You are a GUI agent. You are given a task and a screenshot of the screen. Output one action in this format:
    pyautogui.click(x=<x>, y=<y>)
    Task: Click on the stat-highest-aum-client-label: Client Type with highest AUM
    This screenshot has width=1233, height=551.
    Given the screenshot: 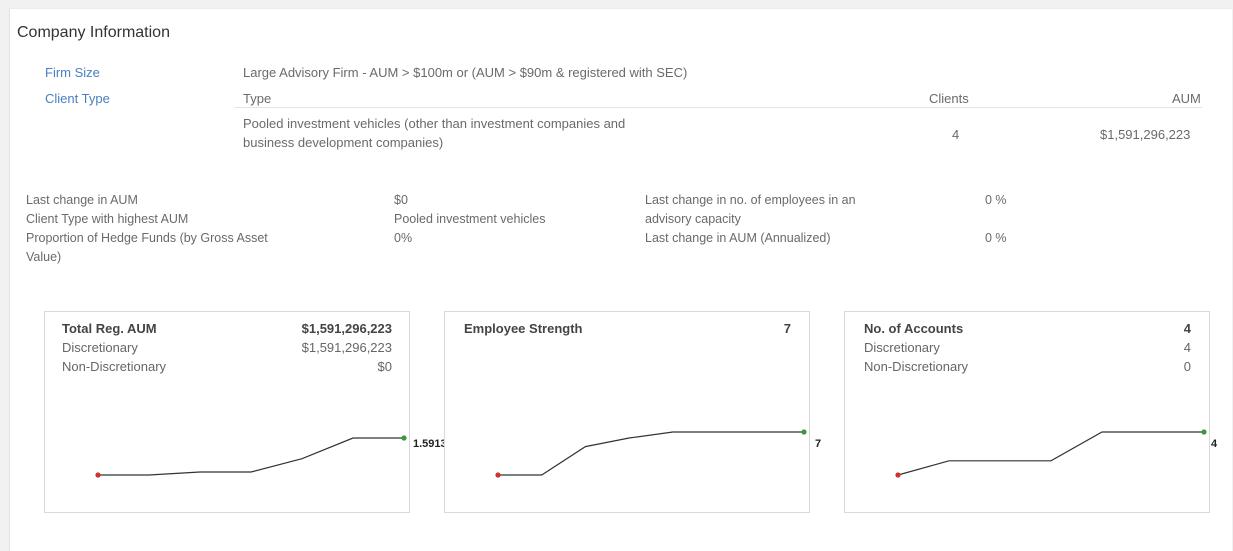 What is the action you would take?
    pyautogui.click(x=107, y=219)
    